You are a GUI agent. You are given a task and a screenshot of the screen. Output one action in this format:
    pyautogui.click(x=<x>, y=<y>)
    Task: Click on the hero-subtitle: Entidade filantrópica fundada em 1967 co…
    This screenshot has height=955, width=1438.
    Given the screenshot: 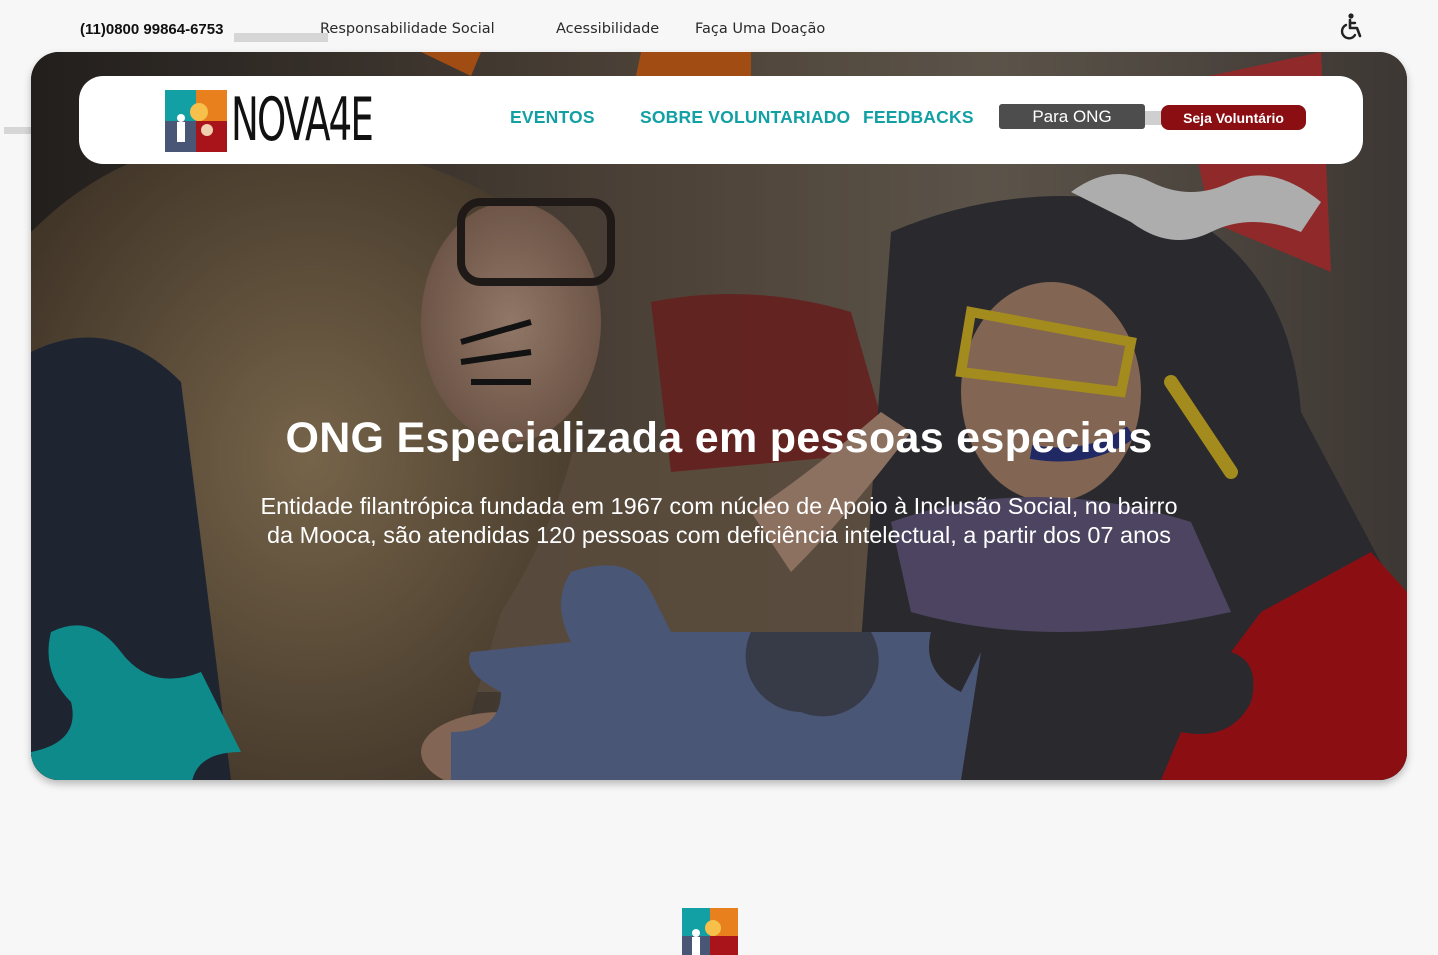 What is the action you would take?
    pyautogui.click(x=719, y=520)
    